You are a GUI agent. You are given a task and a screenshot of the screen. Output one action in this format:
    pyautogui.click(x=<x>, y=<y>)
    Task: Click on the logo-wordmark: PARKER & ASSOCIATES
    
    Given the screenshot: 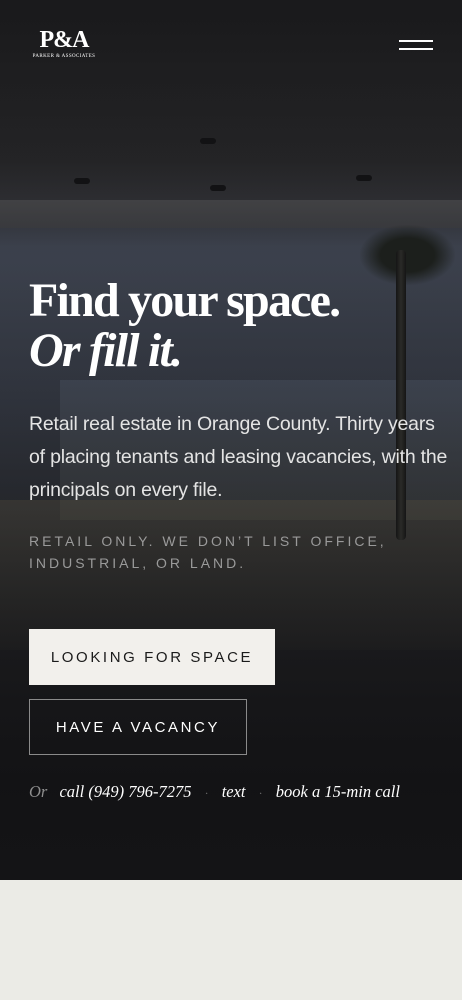 What is the action you would take?
    pyautogui.click(x=64, y=56)
    